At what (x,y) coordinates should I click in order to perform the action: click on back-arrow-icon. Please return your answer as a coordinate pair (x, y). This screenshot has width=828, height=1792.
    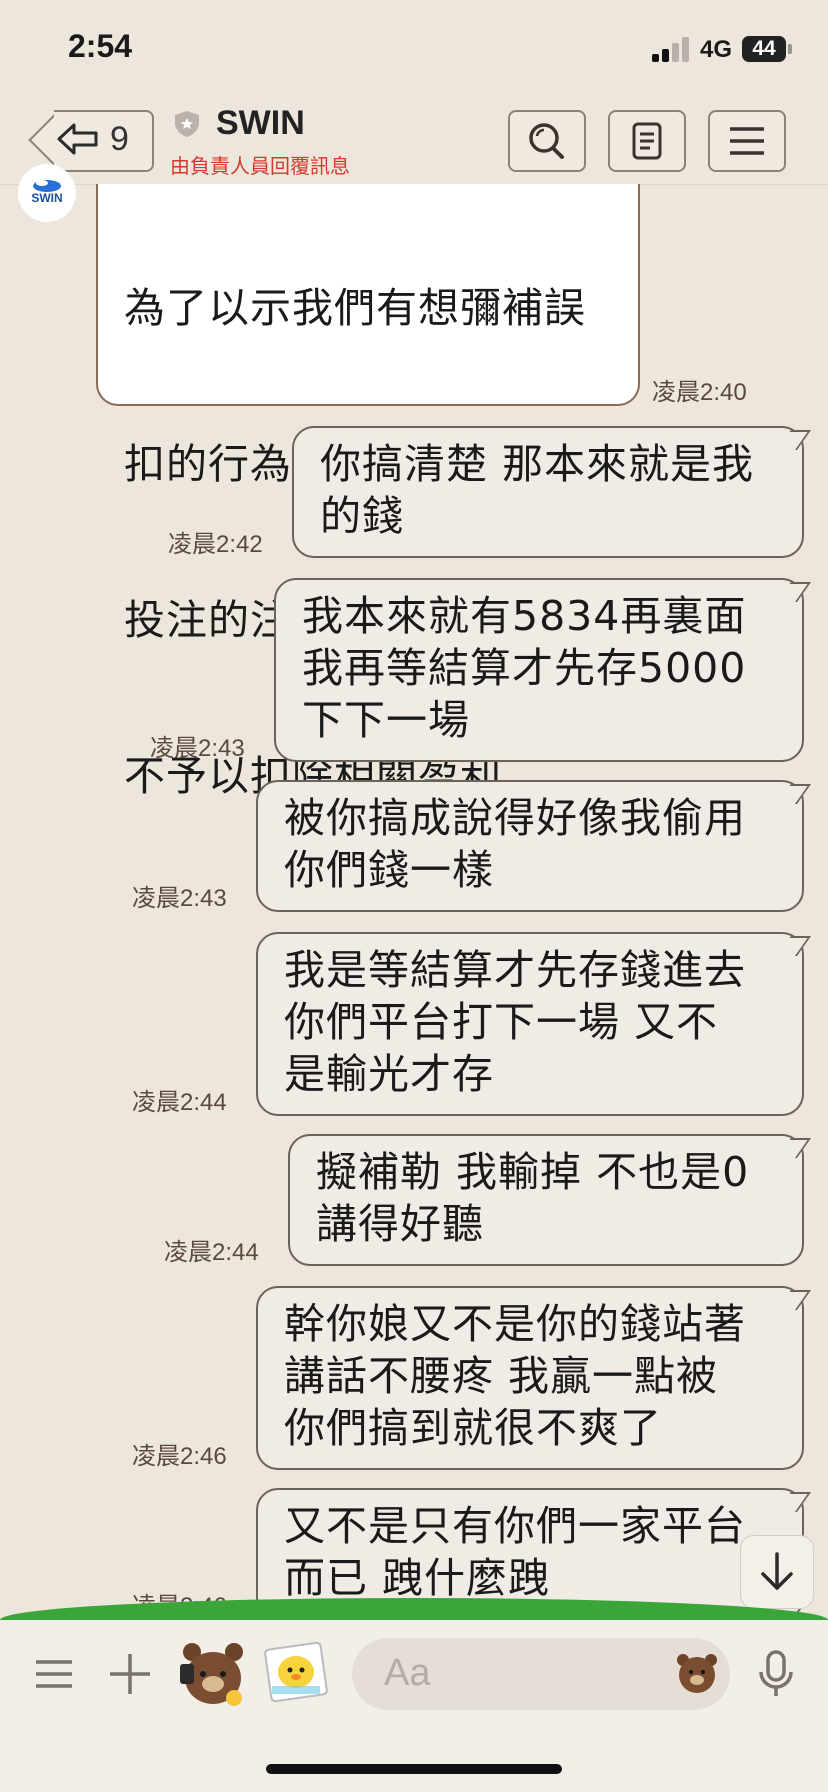
    Looking at the image, I should click on (77, 139).